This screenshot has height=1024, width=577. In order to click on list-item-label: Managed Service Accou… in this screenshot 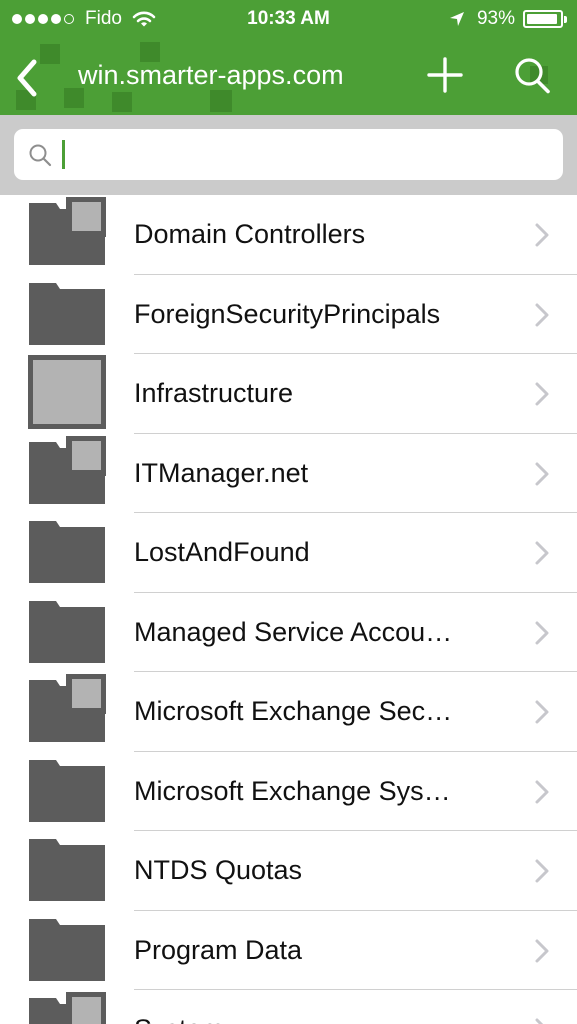, I will do `click(293, 631)`.